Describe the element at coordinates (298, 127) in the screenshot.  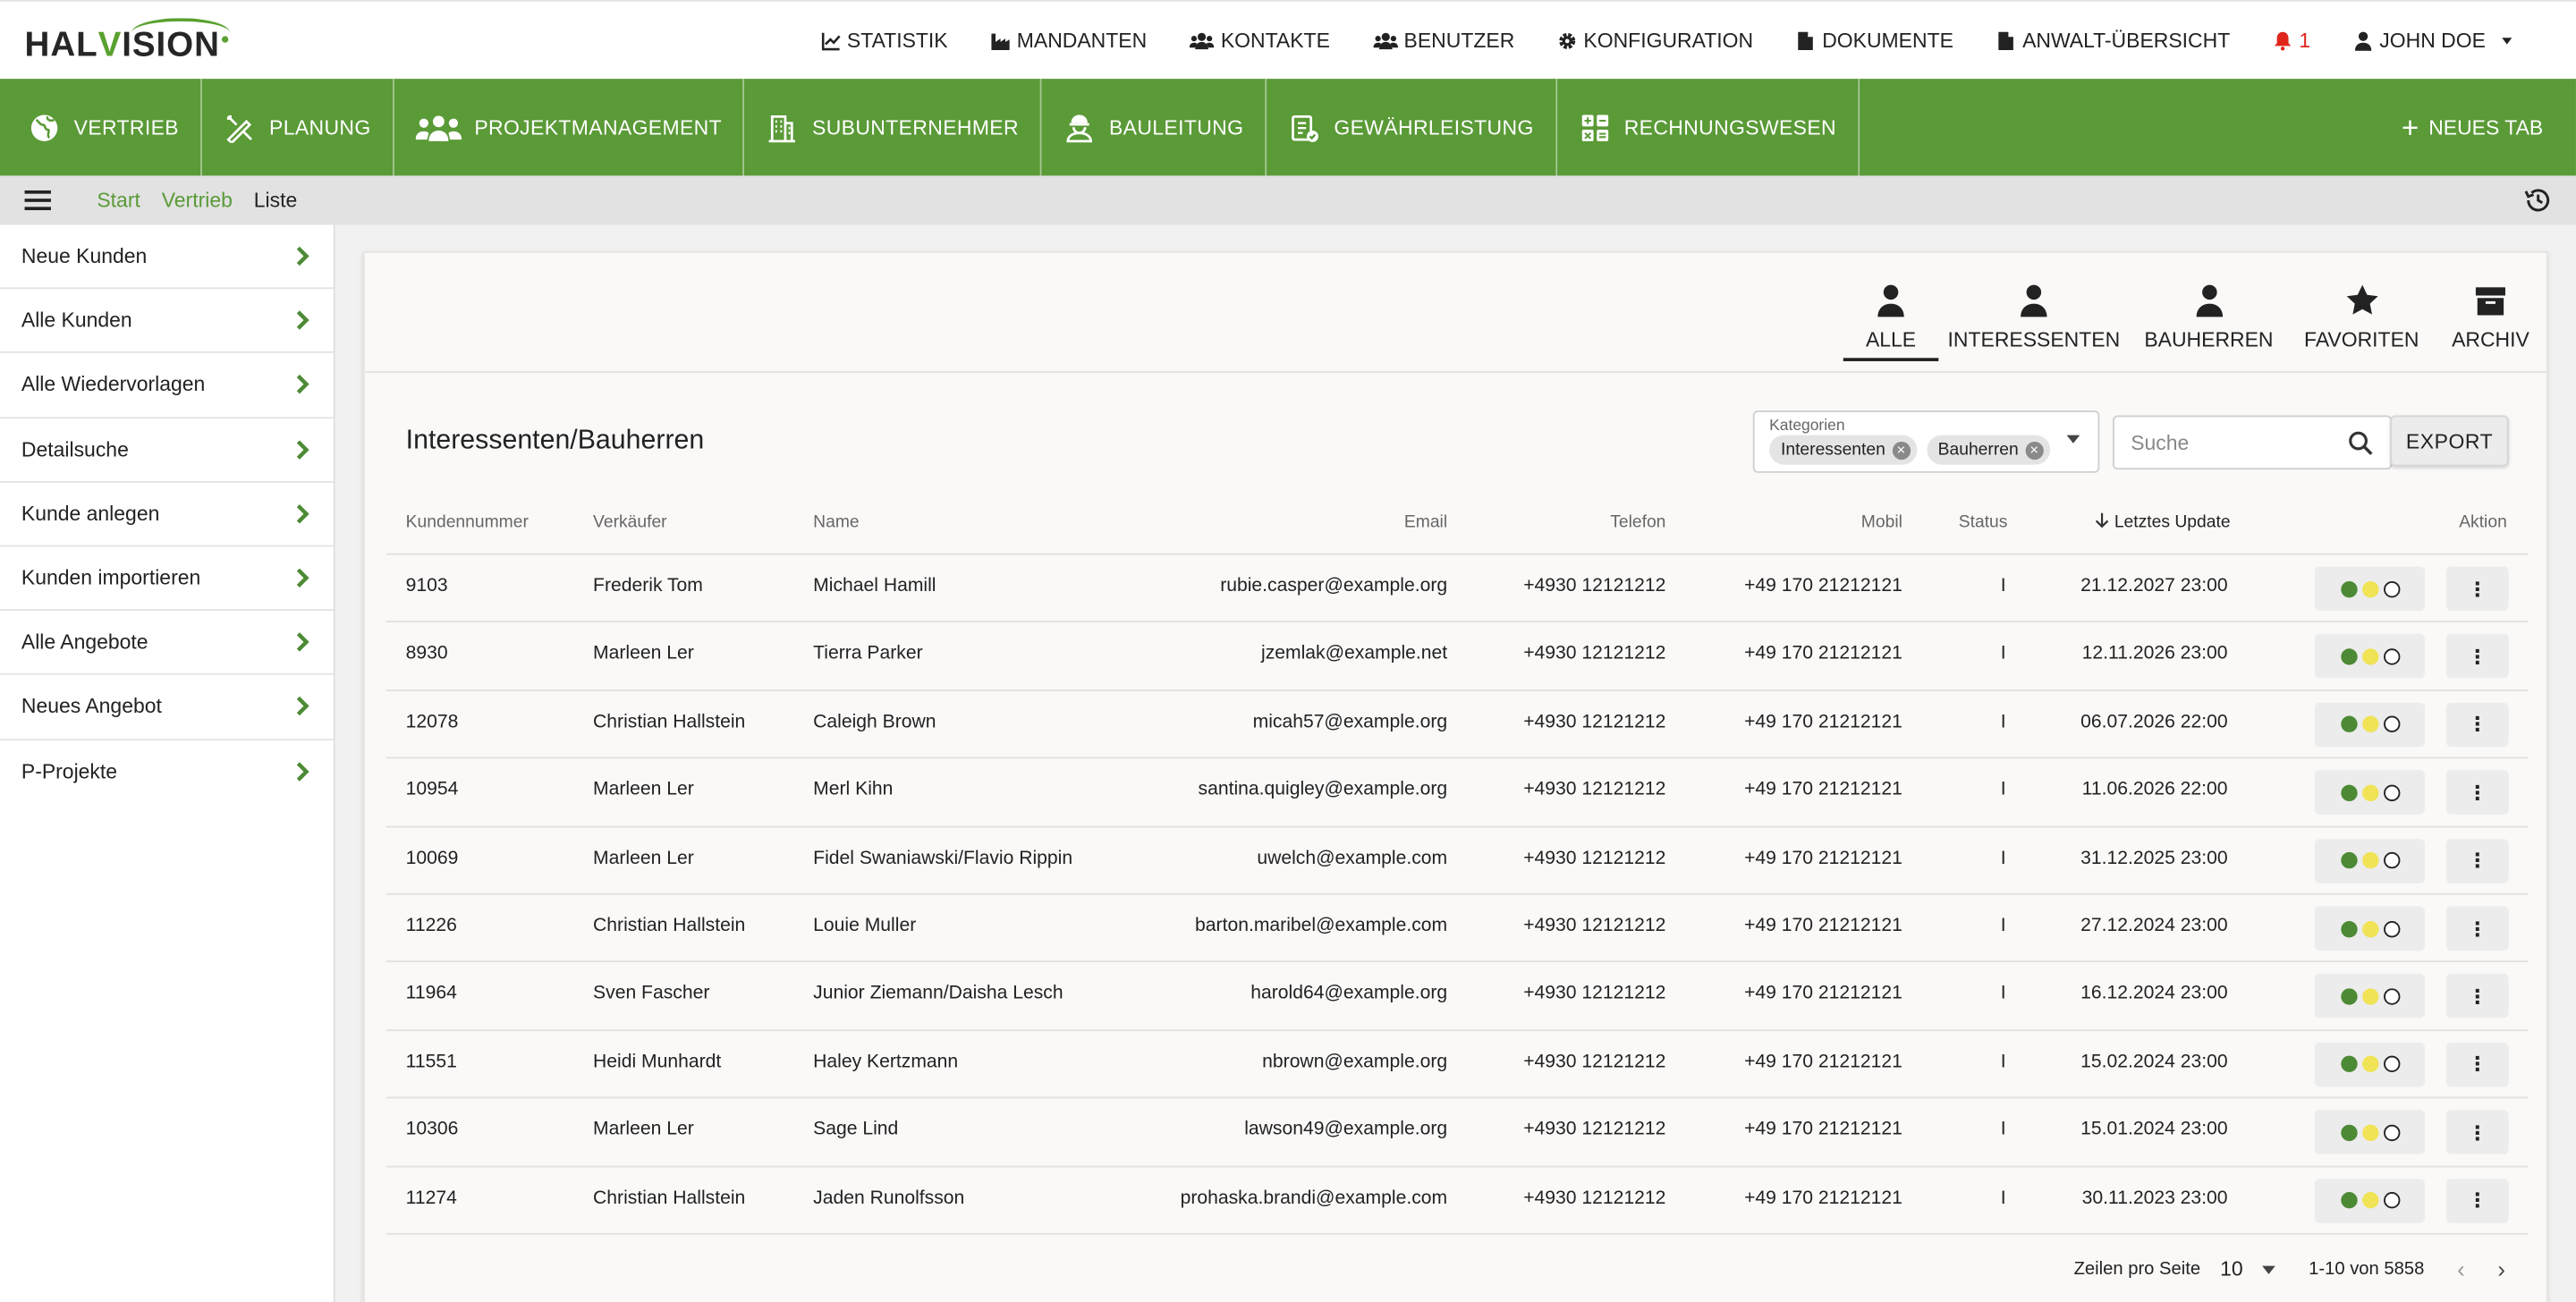
I see `module-planung: PLANUNG` at that location.